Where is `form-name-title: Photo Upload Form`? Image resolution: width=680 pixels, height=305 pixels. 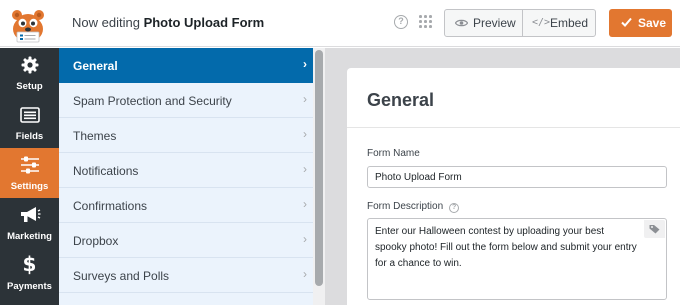 form-name-title: Photo Upload Form is located at coordinates (204, 22).